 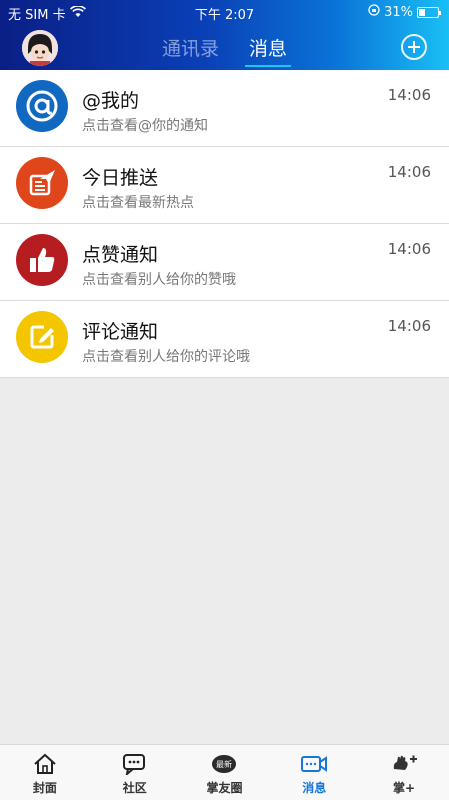 What do you see at coordinates (135, 764) in the screenshot?
I see `chat-icon` at bounding box center [135, 764].